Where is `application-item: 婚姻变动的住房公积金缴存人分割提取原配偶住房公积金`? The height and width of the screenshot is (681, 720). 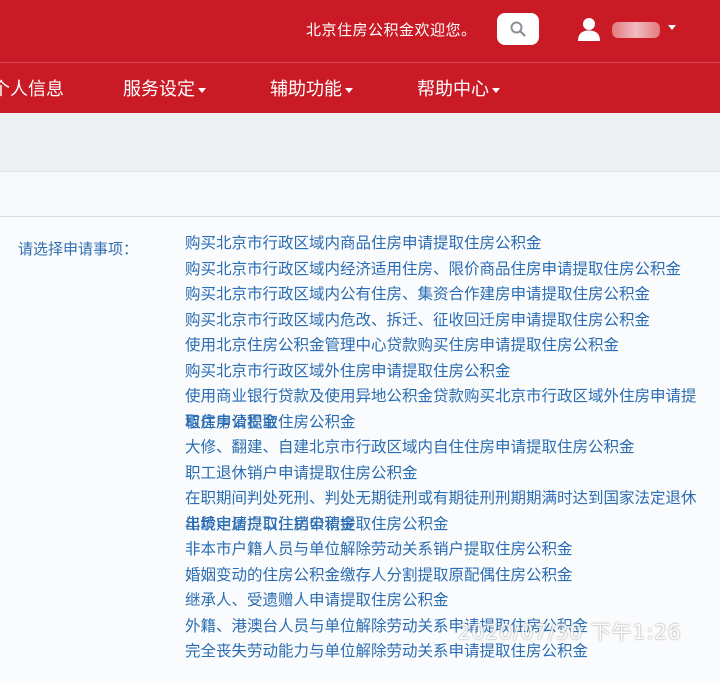
application-item: 婚姻变动的住房公积金缴存人分割提取原配偶住房公积金 is located at coordinates (443, 576).